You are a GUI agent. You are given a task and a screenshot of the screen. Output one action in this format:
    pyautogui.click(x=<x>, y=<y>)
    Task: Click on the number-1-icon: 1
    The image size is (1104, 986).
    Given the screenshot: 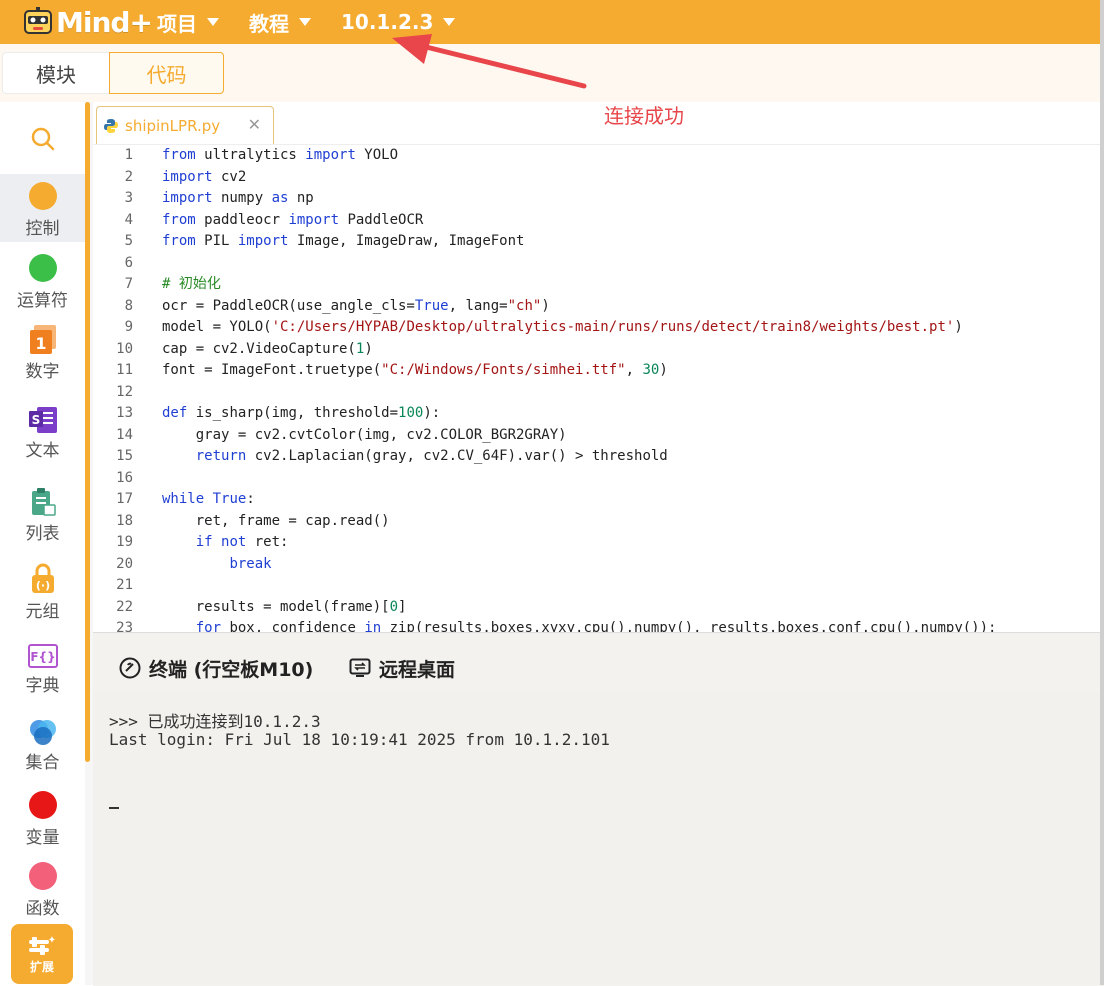 What is the action you would take?
    pyautogui.click(x=42, y=339)
    